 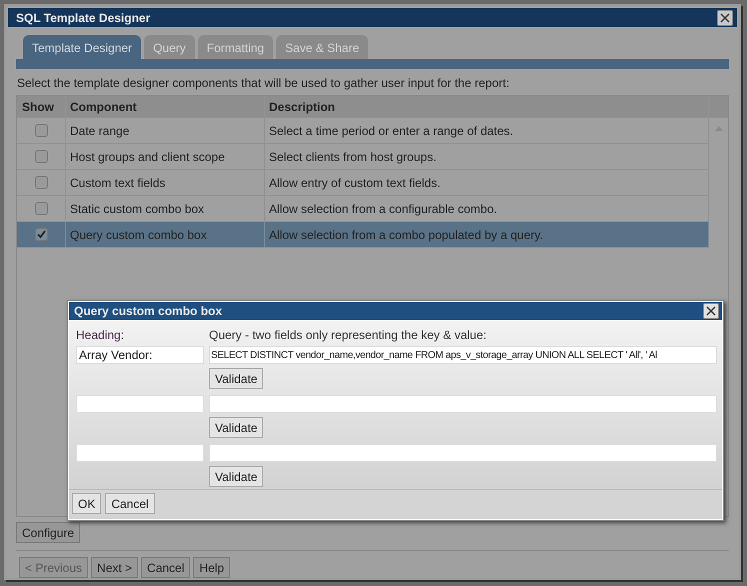 What do you see at coordinates (148, 311) in the screenshot?
I see `dialog-title: Query custom combo box` at bounding box center [148, 311].